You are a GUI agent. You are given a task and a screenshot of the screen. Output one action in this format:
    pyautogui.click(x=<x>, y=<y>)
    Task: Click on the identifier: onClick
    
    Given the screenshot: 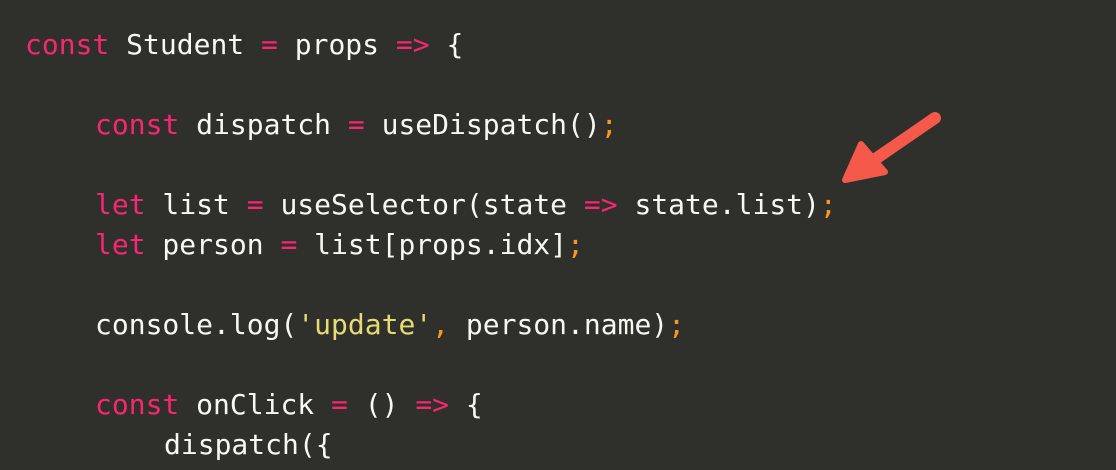 What is the action you would take?
    pyautogui.click(x=255, y=404)
    